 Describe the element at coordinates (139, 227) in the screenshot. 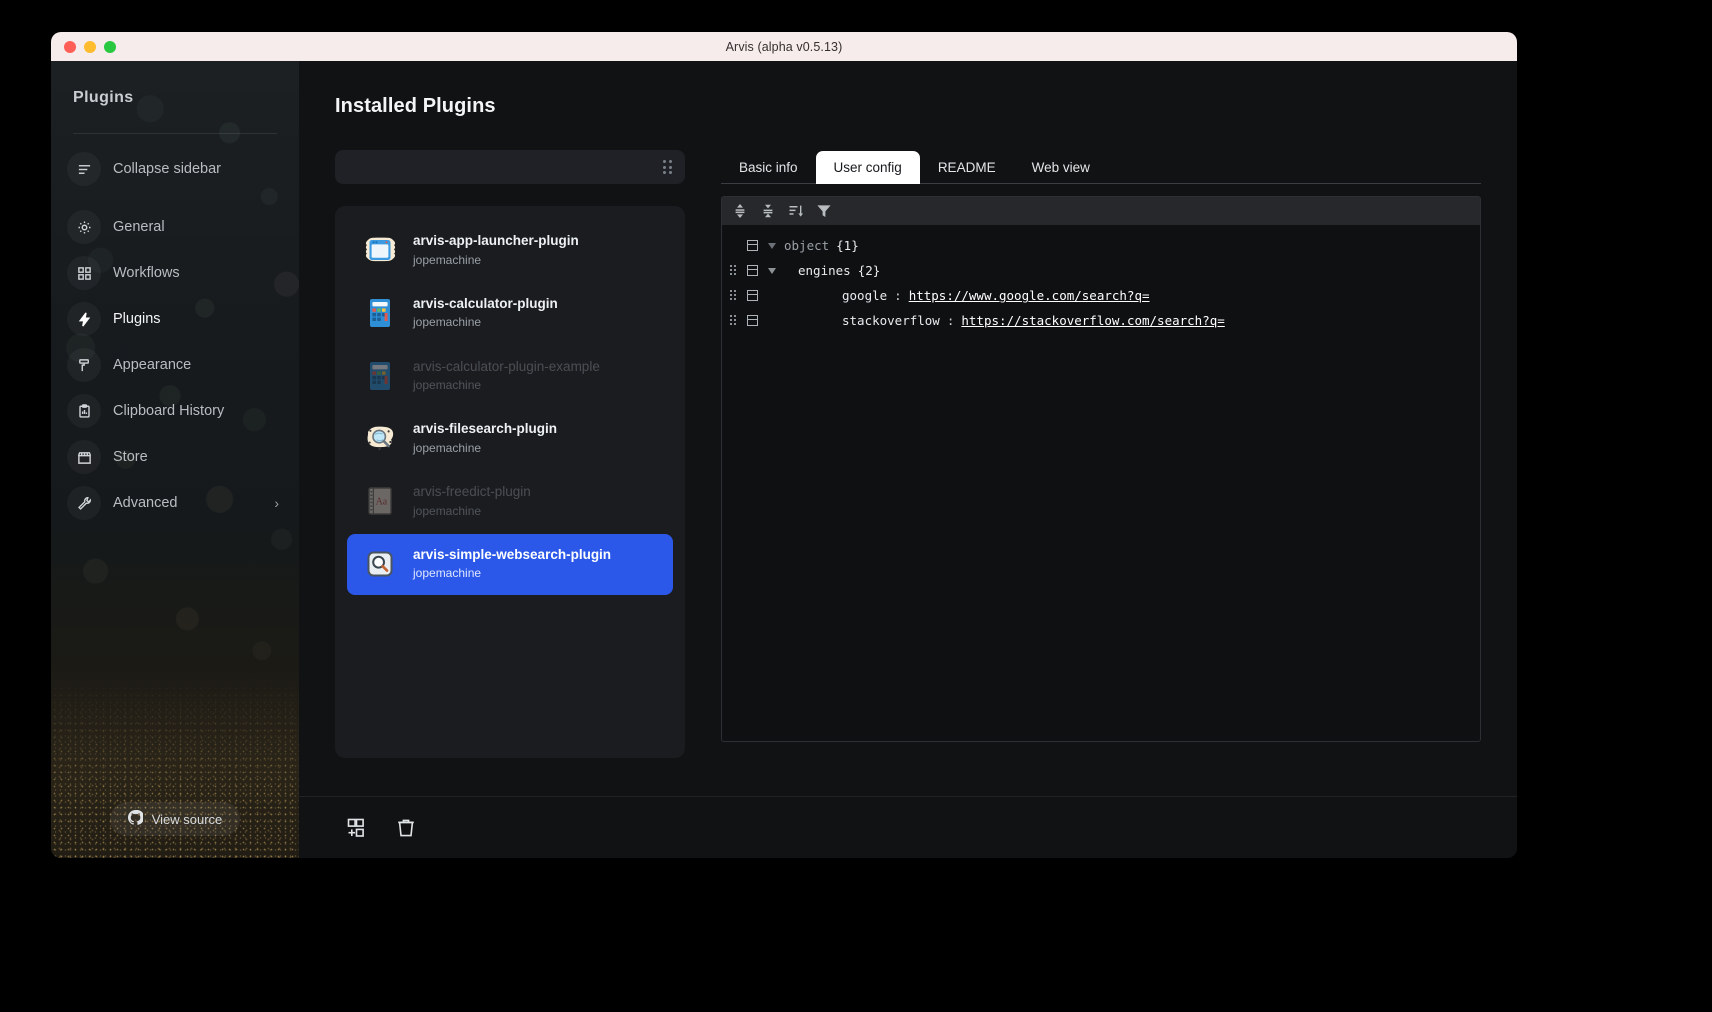

I see `sidebar-item-label: General` at that location.